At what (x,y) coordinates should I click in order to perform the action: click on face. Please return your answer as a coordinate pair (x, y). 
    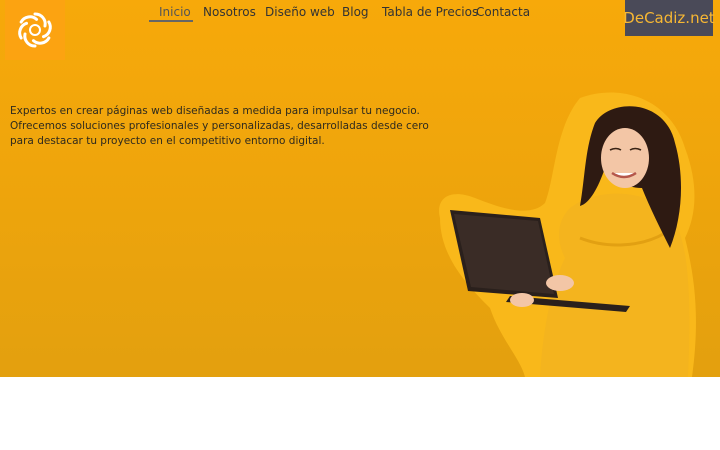
    Looking at the image, I should click on (625, 158).